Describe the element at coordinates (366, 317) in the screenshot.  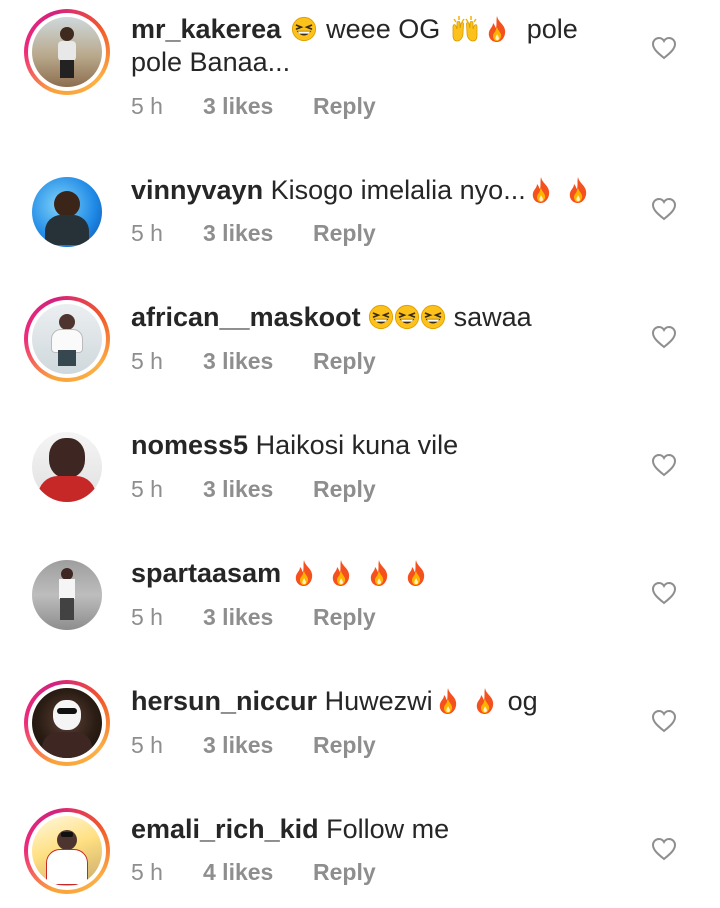
I see `comment-text: african__maskoot sawaa` at that location.